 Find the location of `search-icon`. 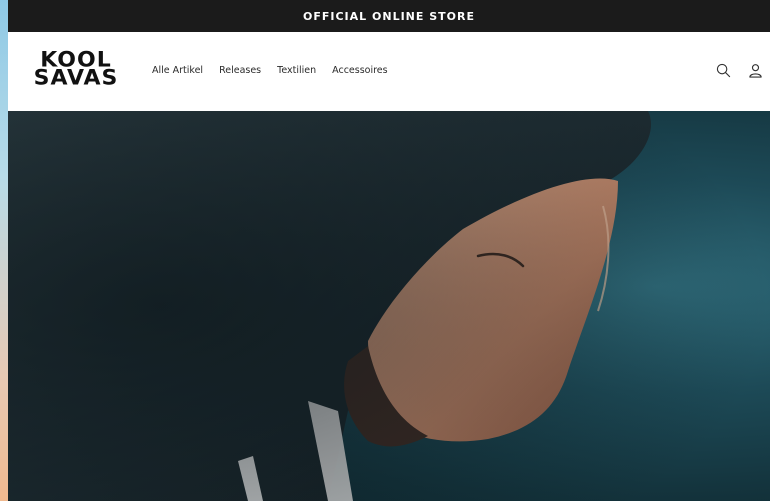

search-icon is located at coordinates (723, 70).